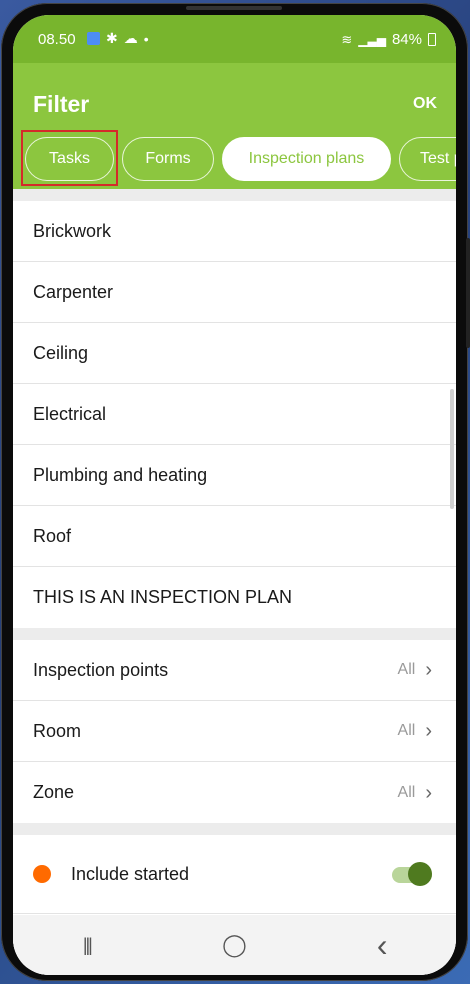  What do you see at coordinates (406, 39) in the screenshot?
I see `battery-percentage: 84%` at bounding box center [406, 39].